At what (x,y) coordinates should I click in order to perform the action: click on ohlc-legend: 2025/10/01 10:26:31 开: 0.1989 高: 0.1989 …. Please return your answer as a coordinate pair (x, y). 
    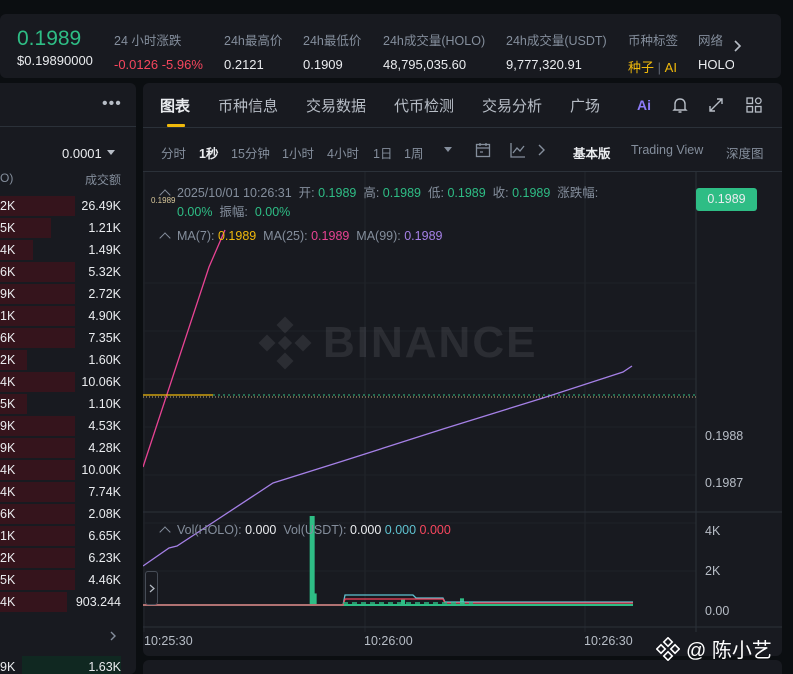
    Looking at the image, I should click on (378, 191).